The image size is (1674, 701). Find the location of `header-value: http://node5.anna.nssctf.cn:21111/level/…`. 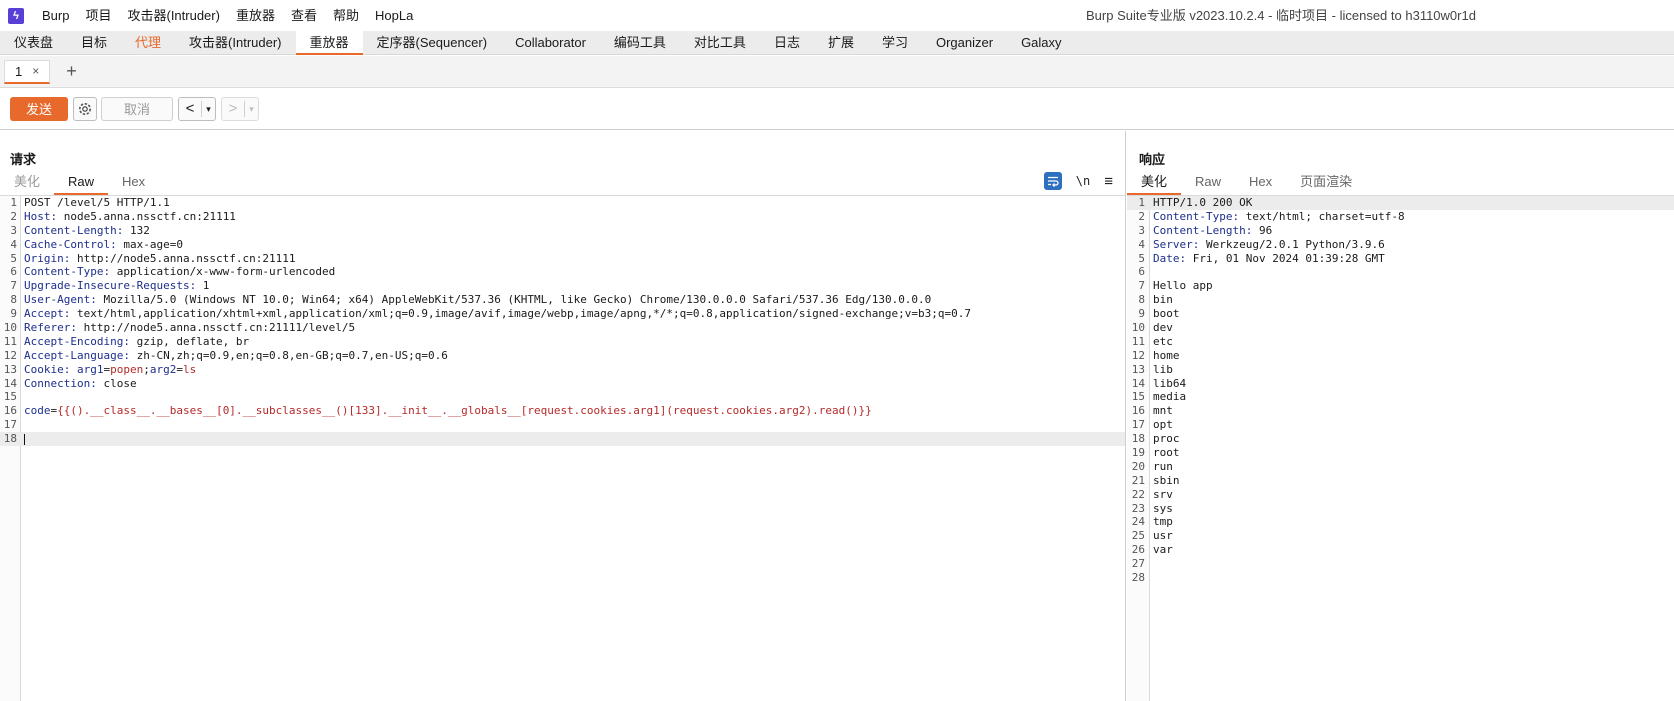

header-value: http://node5.anna.nssctf.cn:21111/level/… is located at coordinates (216, 328).